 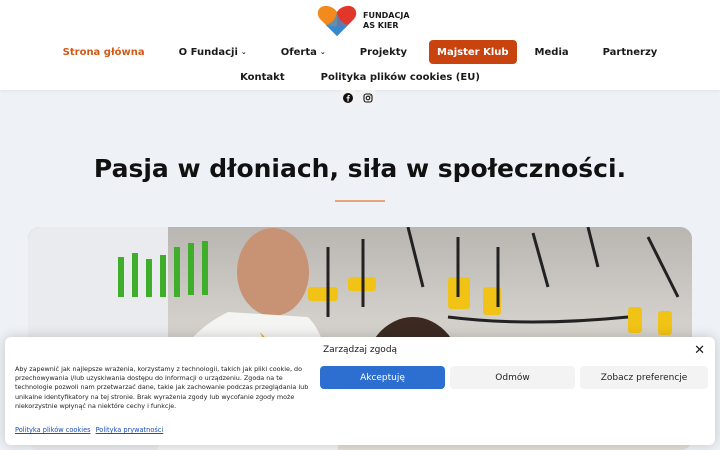 I want to click on logo: FUNDACJA AS KIER, so click(x=363, y=21).